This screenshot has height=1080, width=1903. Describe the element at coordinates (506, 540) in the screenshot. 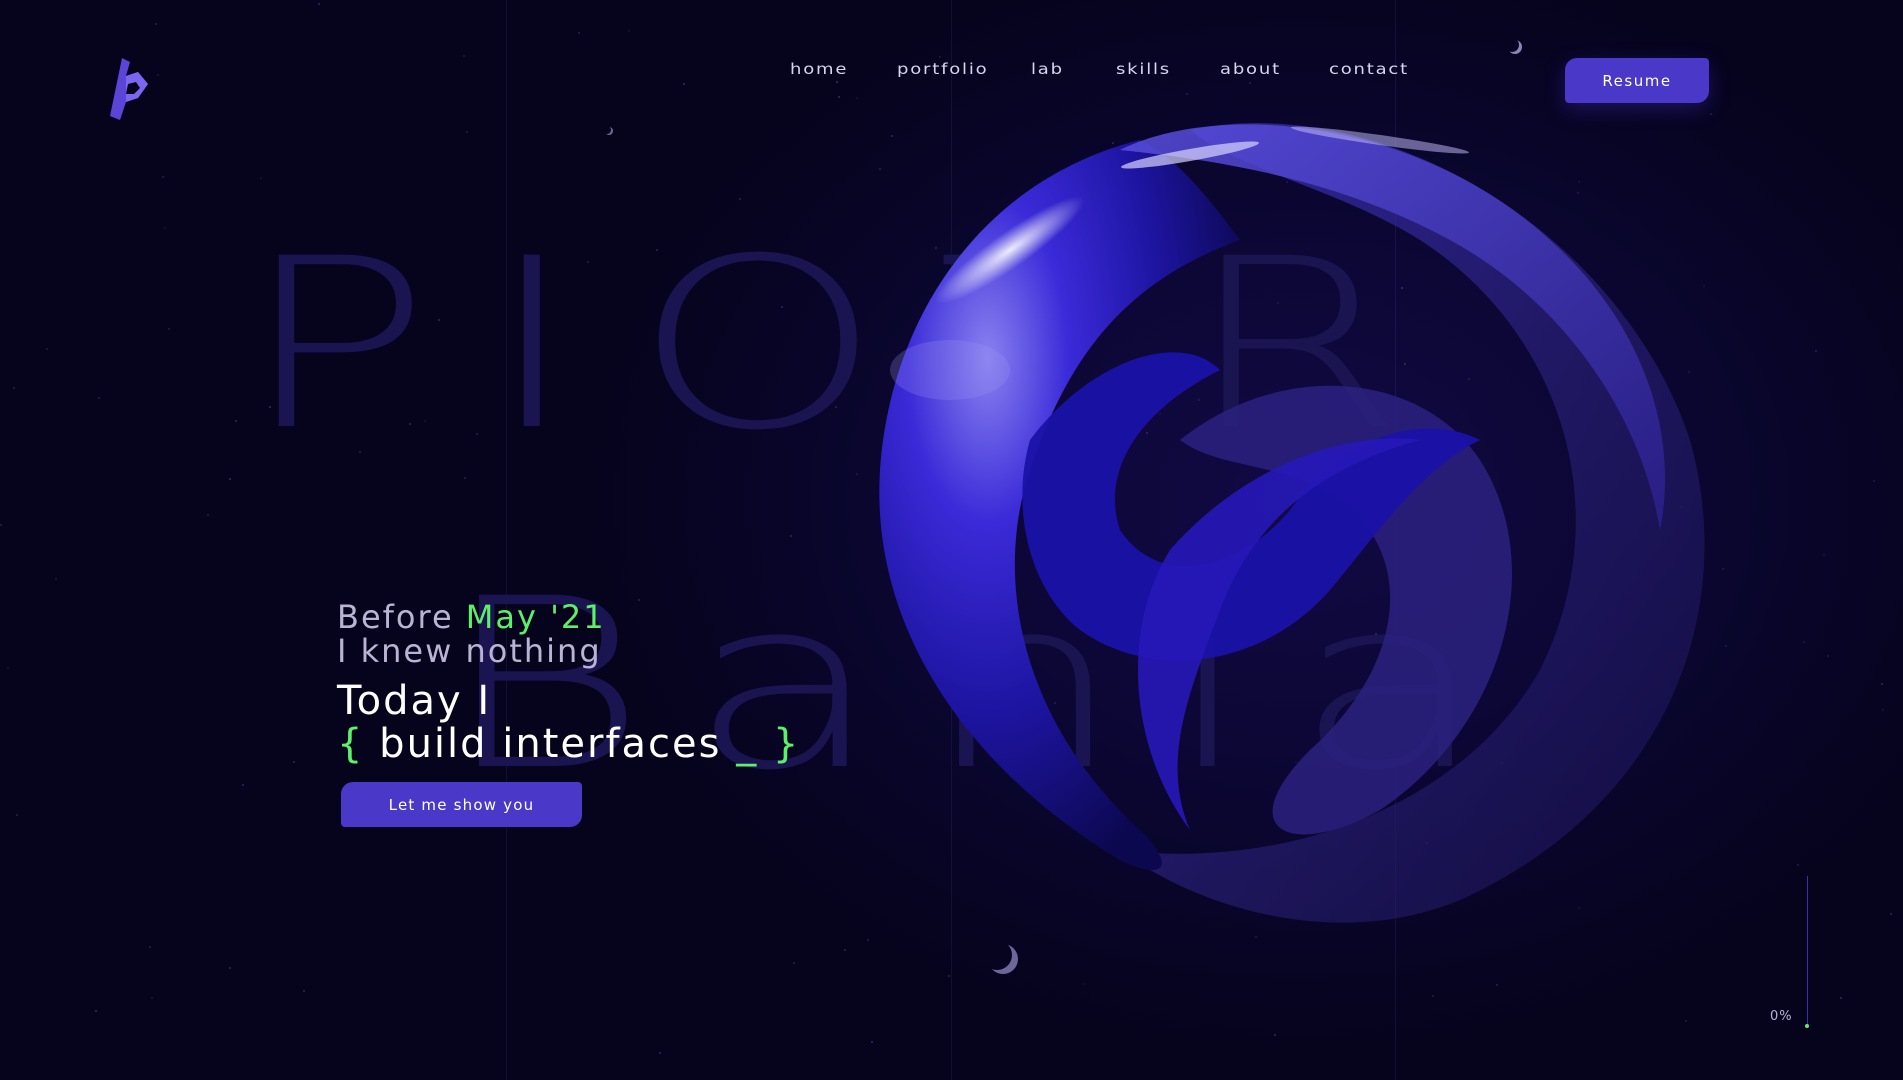

I see `grid-line` at that location.